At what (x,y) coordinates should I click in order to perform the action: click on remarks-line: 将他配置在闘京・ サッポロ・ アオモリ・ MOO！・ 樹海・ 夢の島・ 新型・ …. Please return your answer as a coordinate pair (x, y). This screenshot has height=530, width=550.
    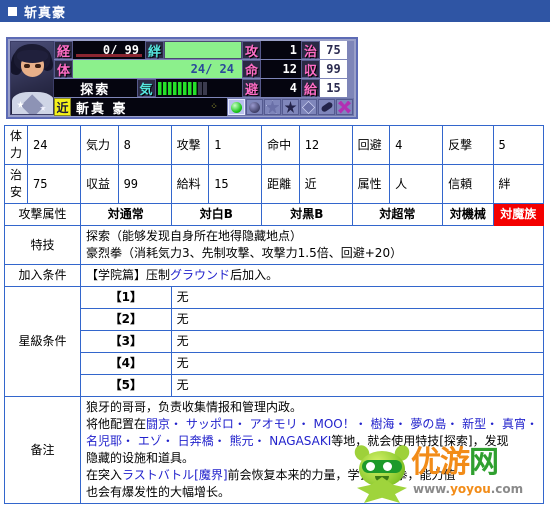
    Looking at the image, I should click on (312, 424).